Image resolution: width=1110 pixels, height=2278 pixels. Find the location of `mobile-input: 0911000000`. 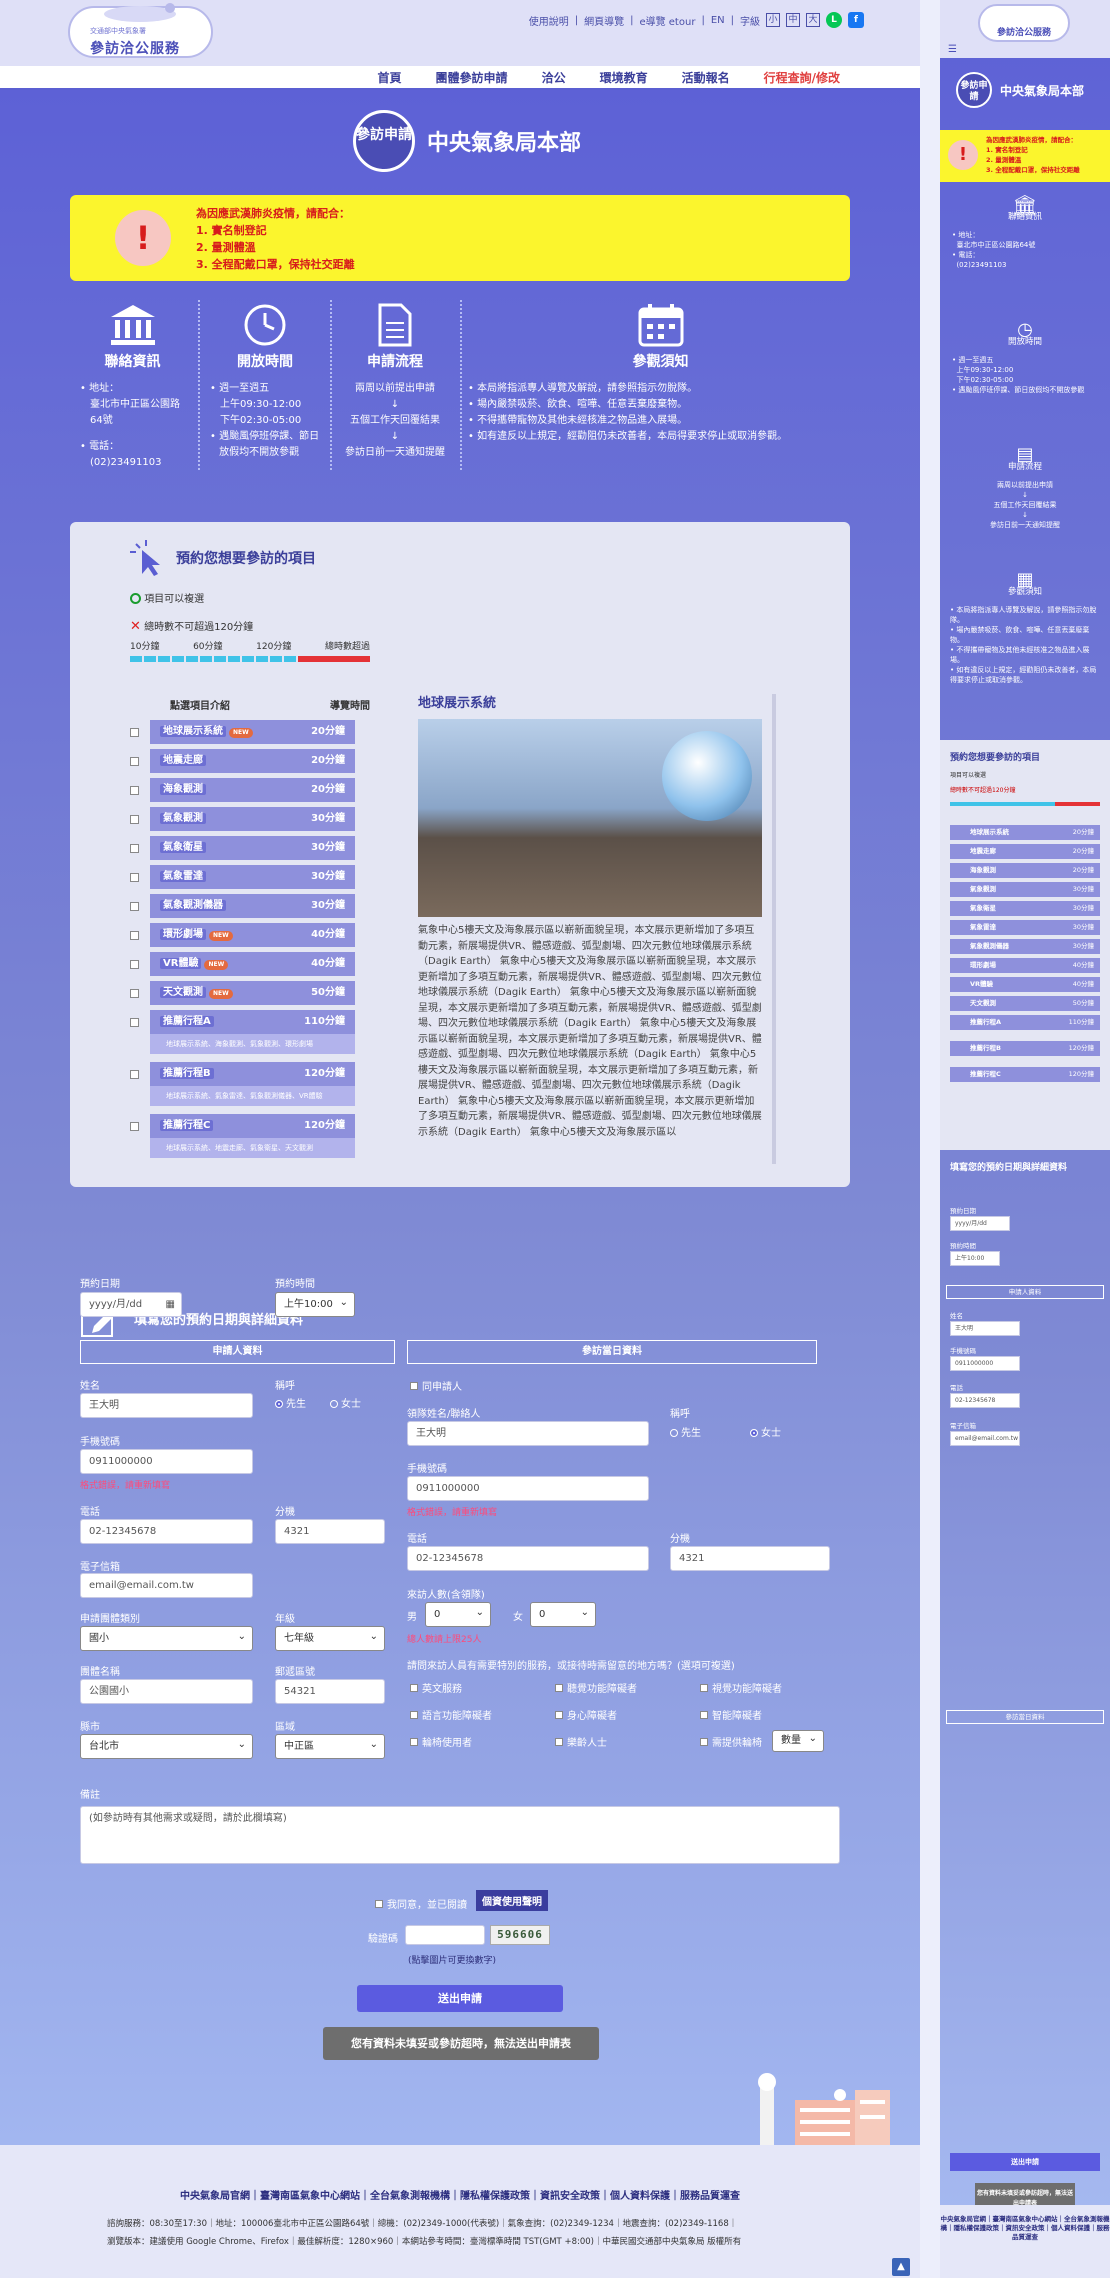

mobile-input: 0911000000 is located at coordinates (166, 1461).